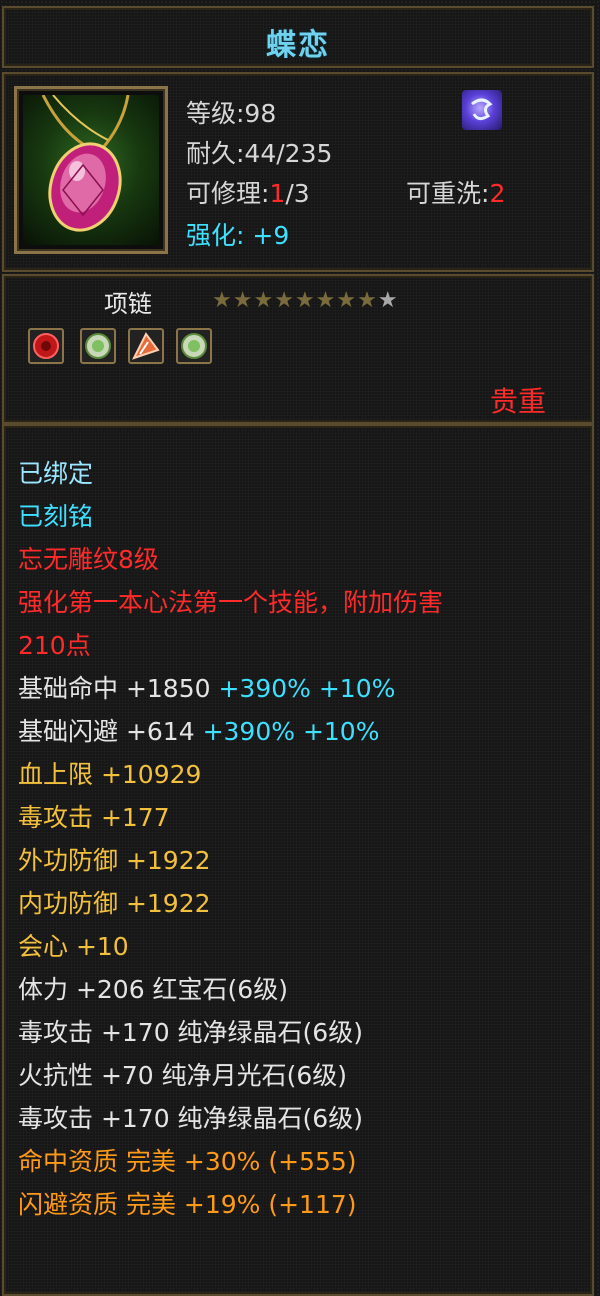  I want to click on item-portrait, so click(91, 170).